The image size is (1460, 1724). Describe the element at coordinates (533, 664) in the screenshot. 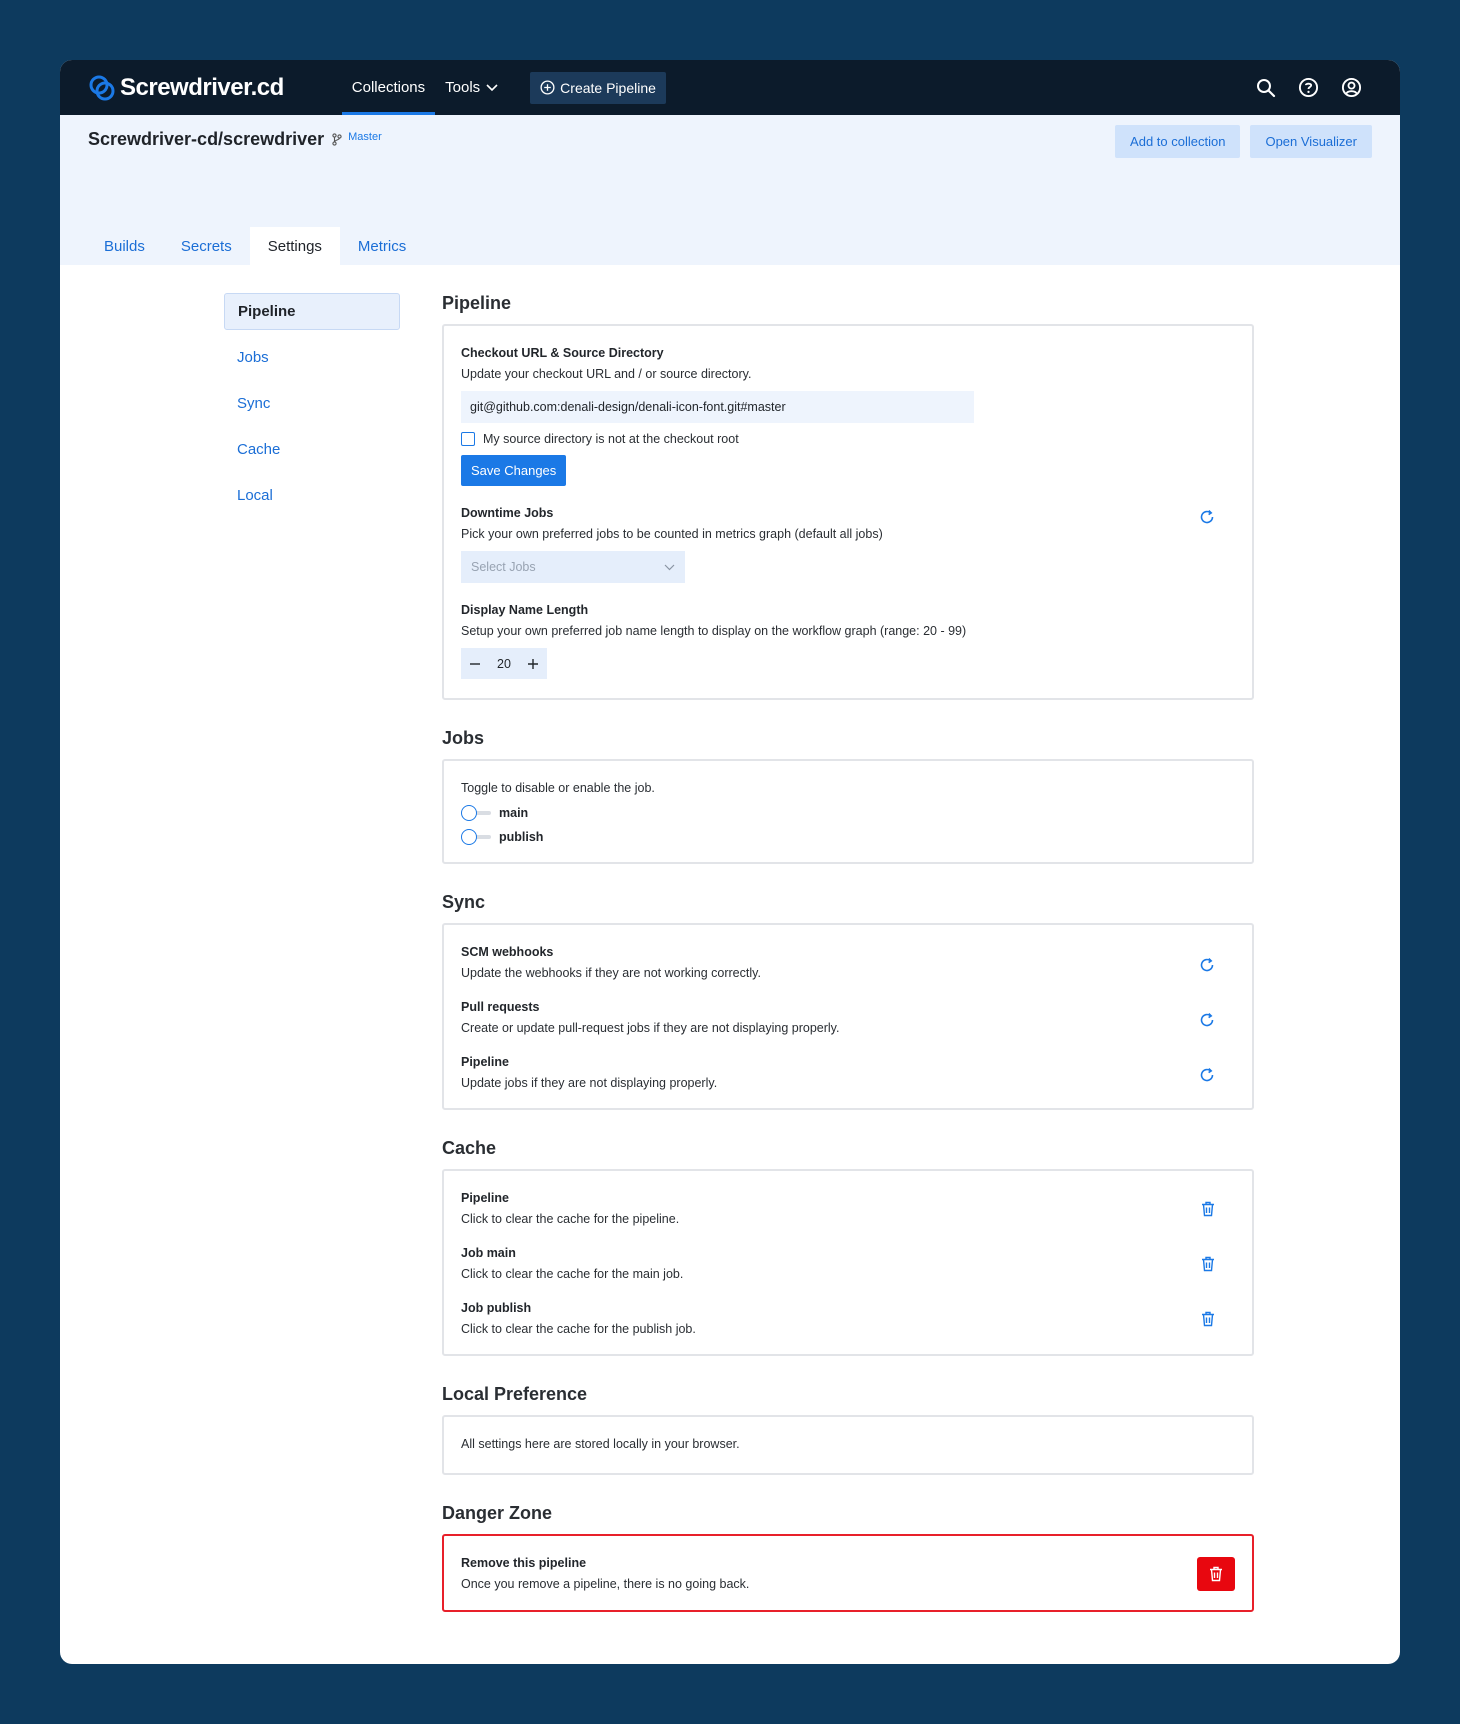

I see `plus-icon` at that location.